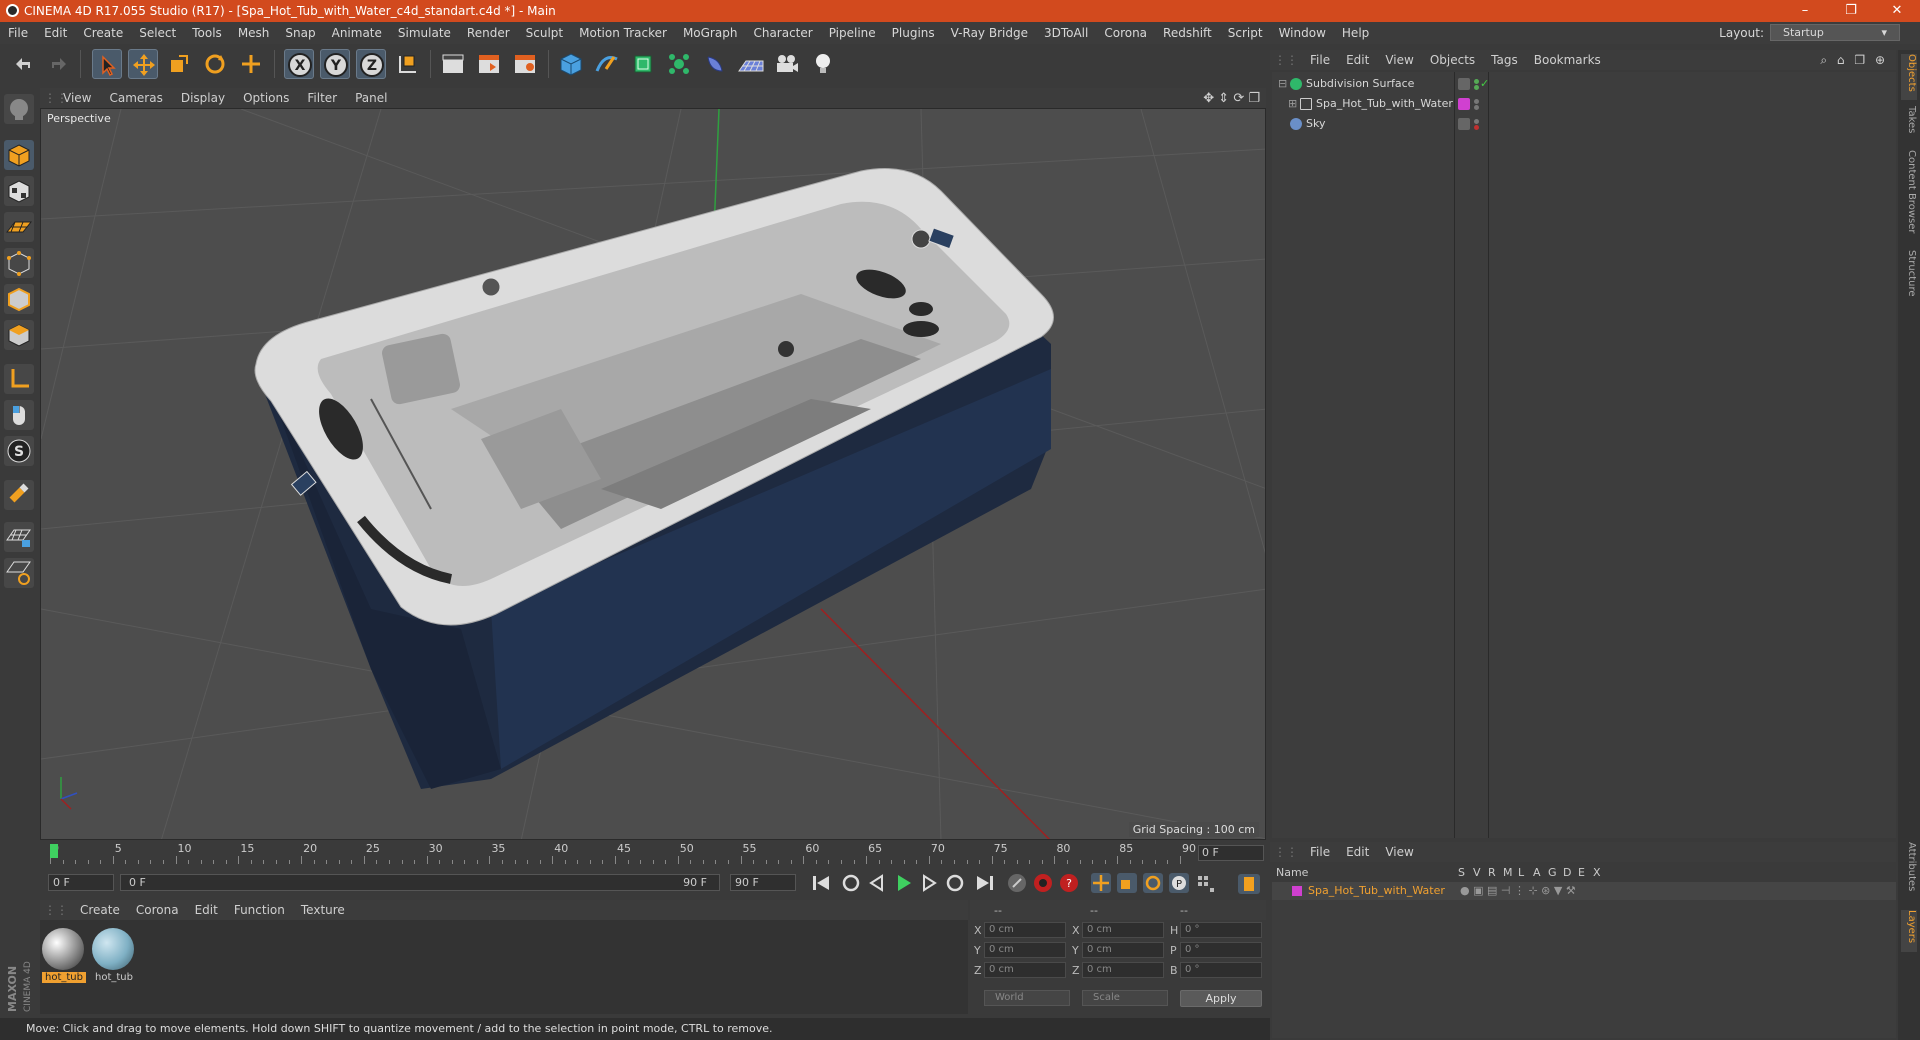 The height and width of the screenshot is (1040, 1920). What do you see at coordinates (488, 33) in the screenshot?
I see `menu-render: Render` at bounding box center [488, 33].